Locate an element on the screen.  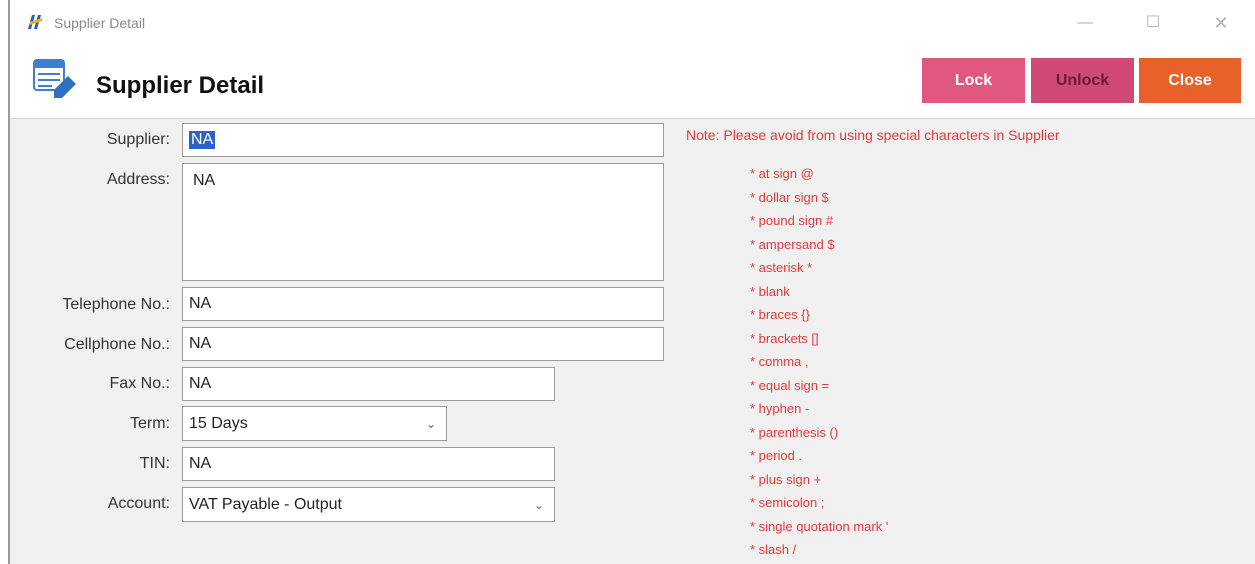
supplier-label: Supplier: is located at coordinates (138, 139).